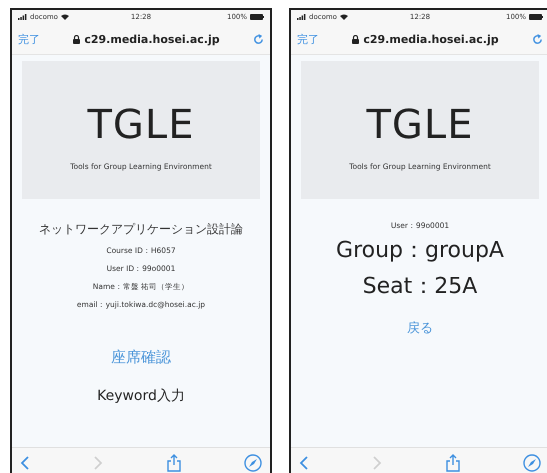  Describe the element at coordinates (141, 229) in the screenshot. I see `course-title: ネットワークアプリケーション設計論` at that location.